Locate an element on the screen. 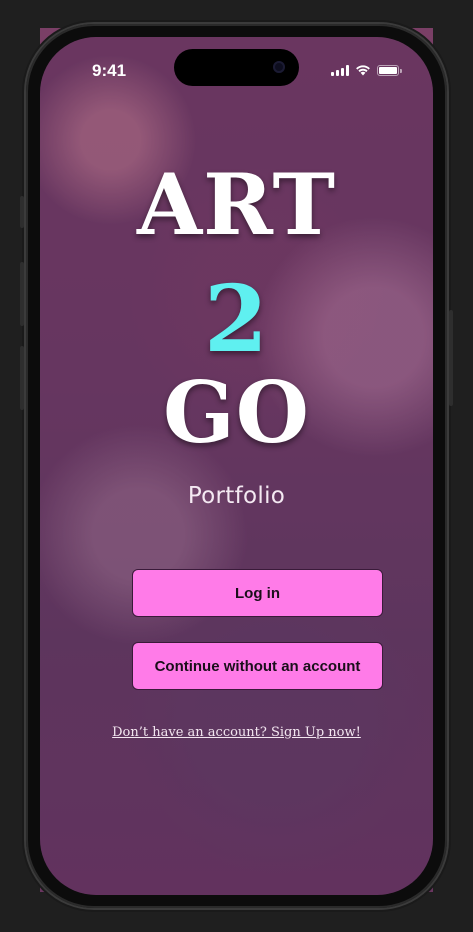  logo-two-text: 2 is located at coordinates (236, 319).